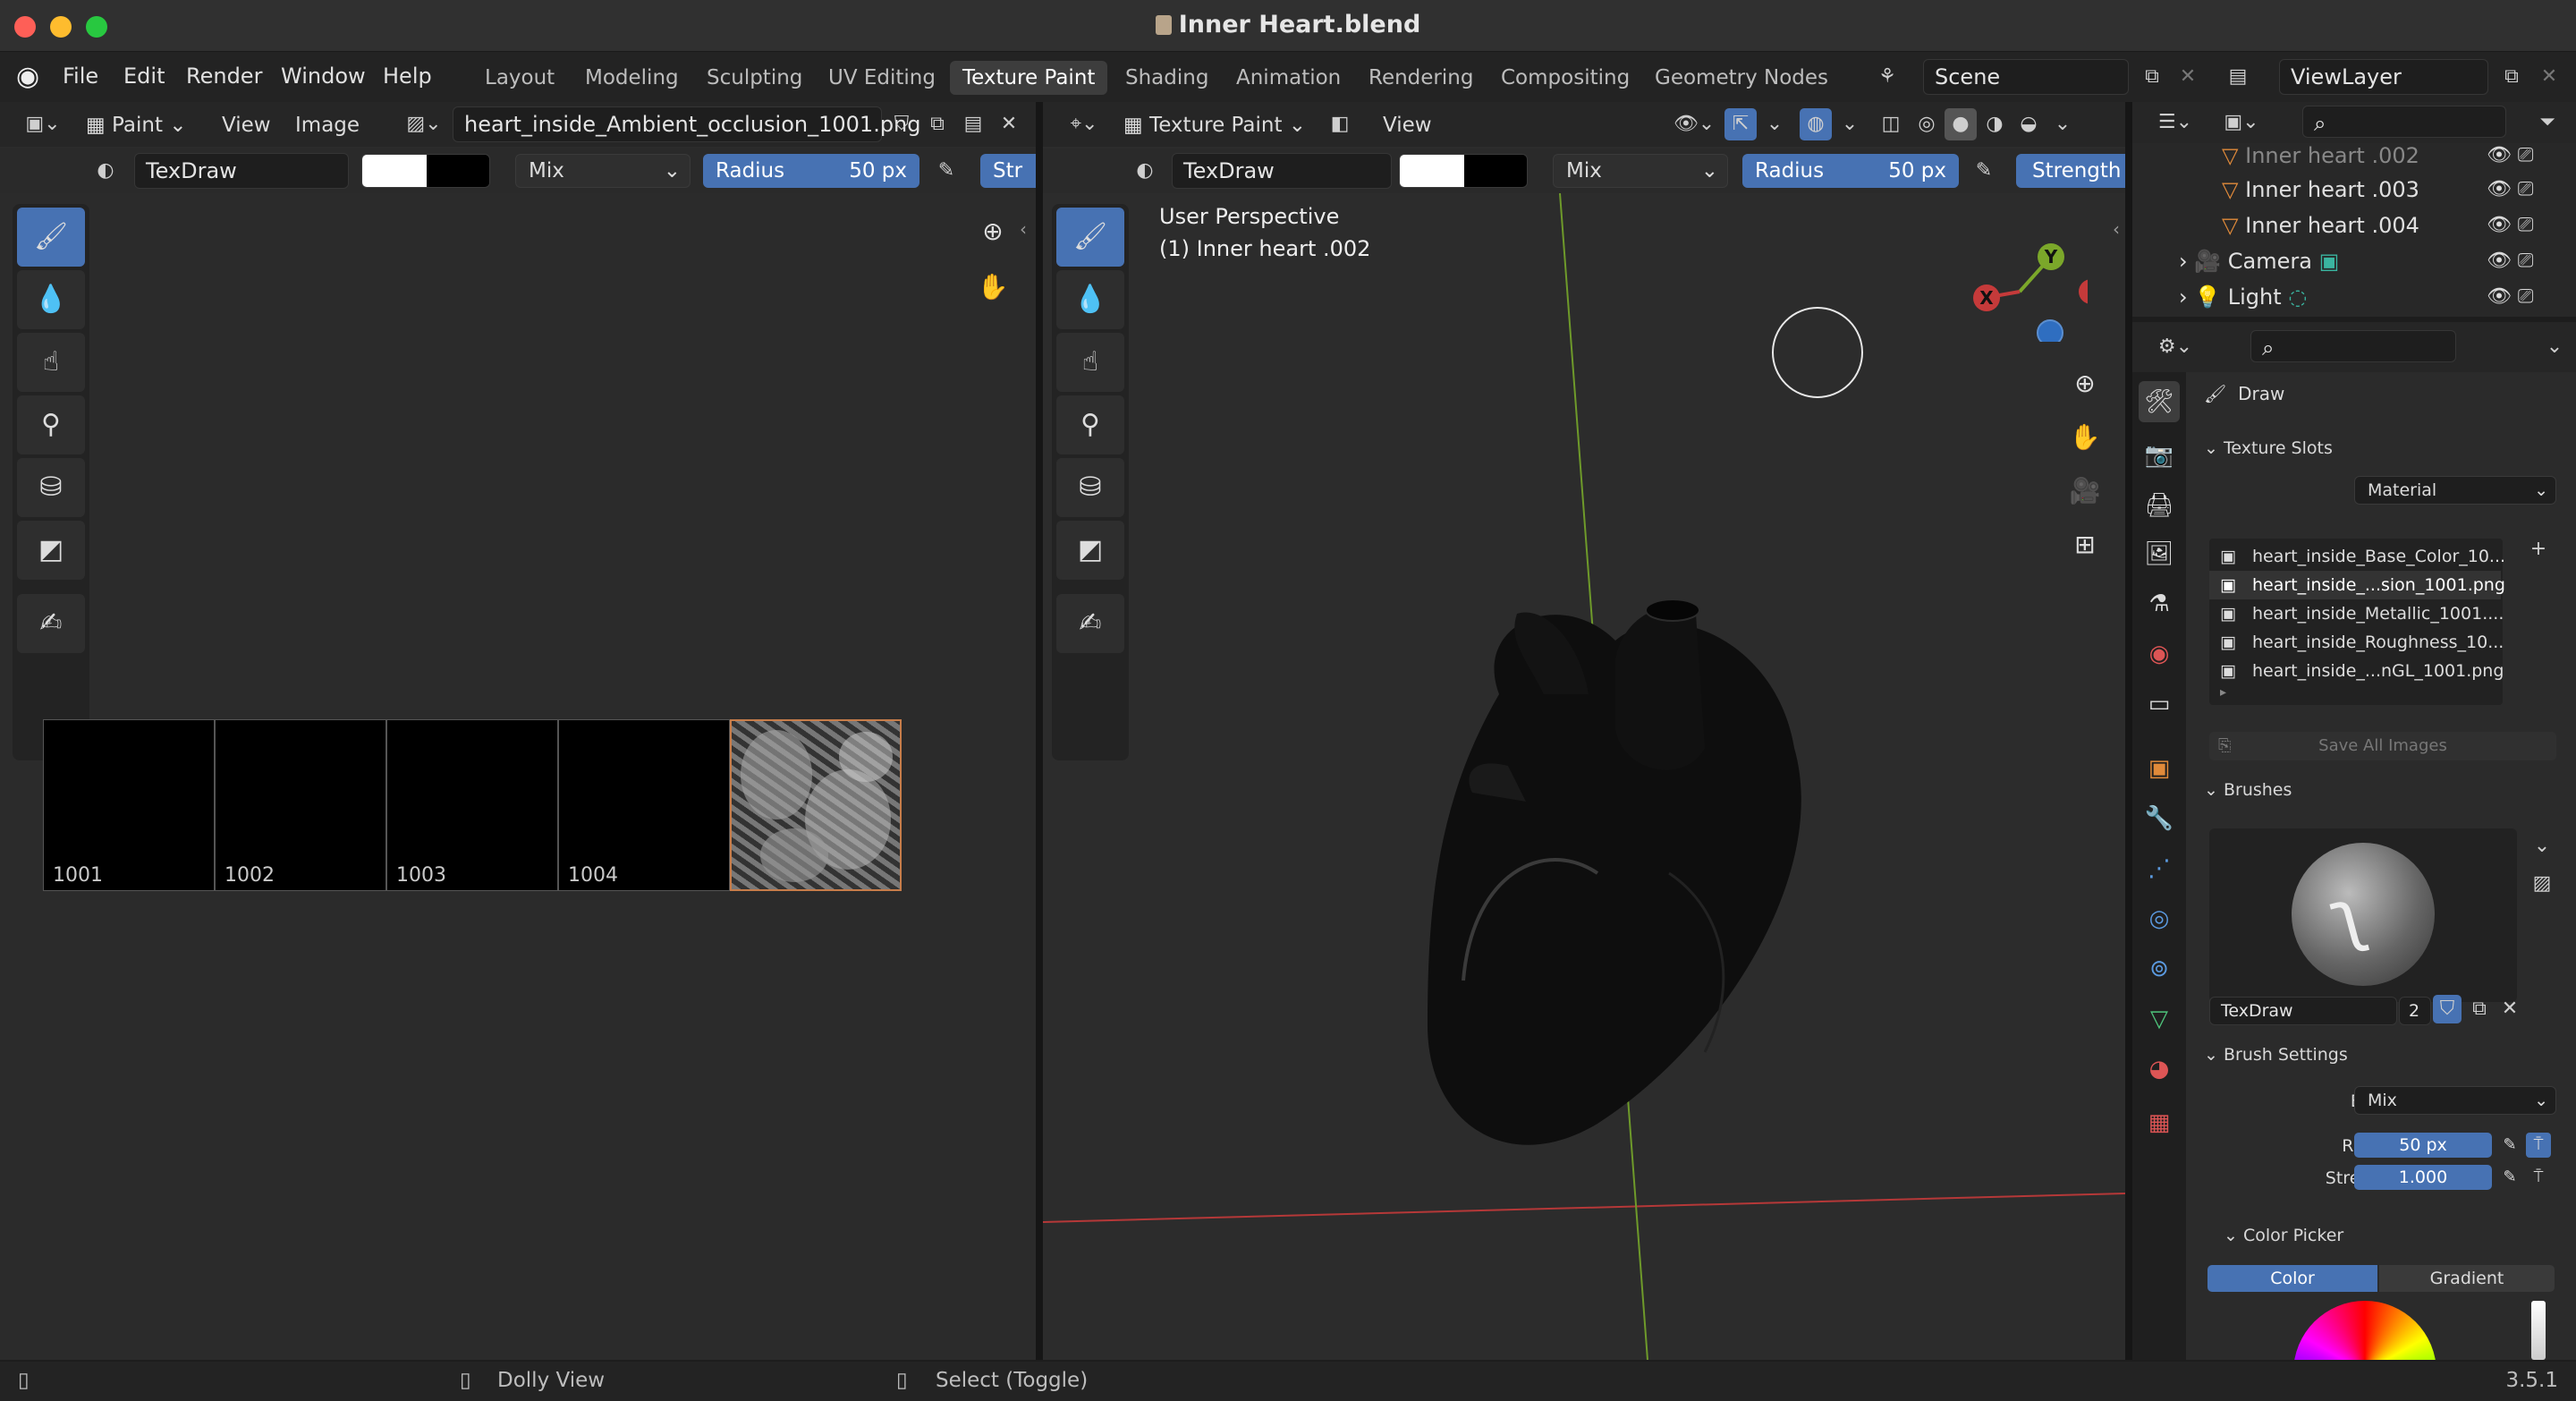 Image resolution: width=2576 pixels, height=1401 pixels. What do you see at coordinates (2349, 297) in the screenshot?
I see `outliner-row: › 💡 Light ◌` at bounding box center [2349, 297].